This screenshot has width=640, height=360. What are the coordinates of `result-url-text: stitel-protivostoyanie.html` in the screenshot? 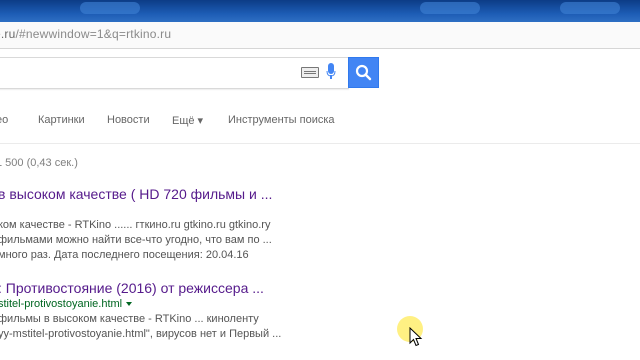 It's located at (61, 304).